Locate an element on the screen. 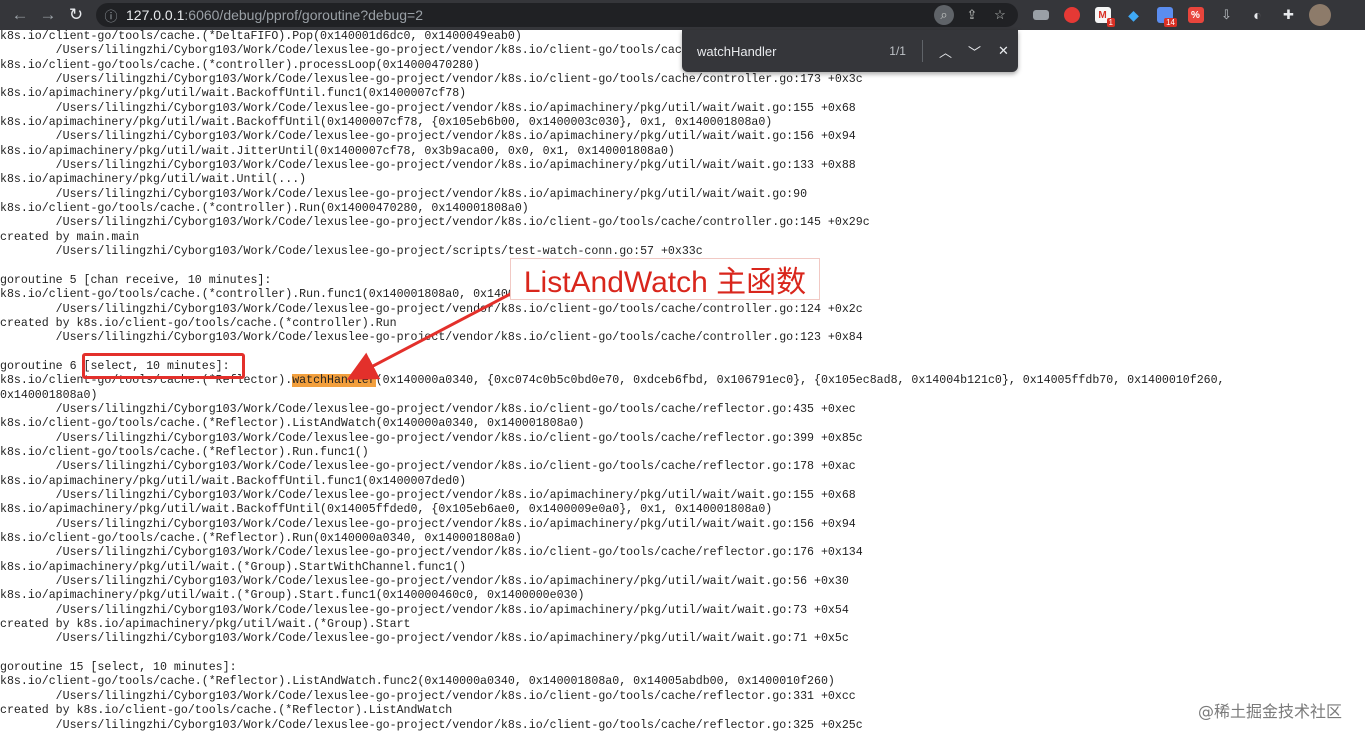  extension-grid-icon: 14 is located at coordinates (1164, 15).